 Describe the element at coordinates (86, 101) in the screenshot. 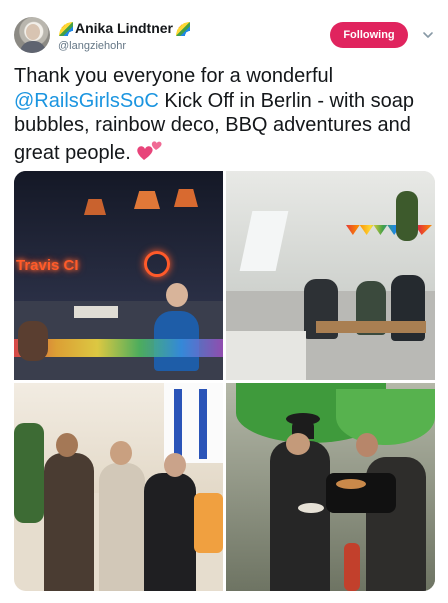

I see `mention-link: @RailsGirlsSoC` at that location.